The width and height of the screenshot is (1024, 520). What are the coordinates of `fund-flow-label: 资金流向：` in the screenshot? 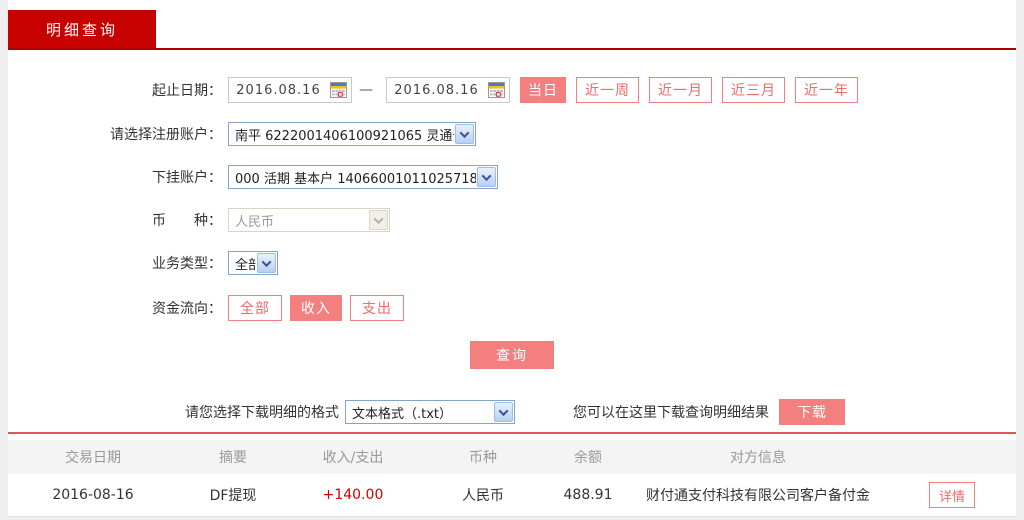 It's located at (187, 309).